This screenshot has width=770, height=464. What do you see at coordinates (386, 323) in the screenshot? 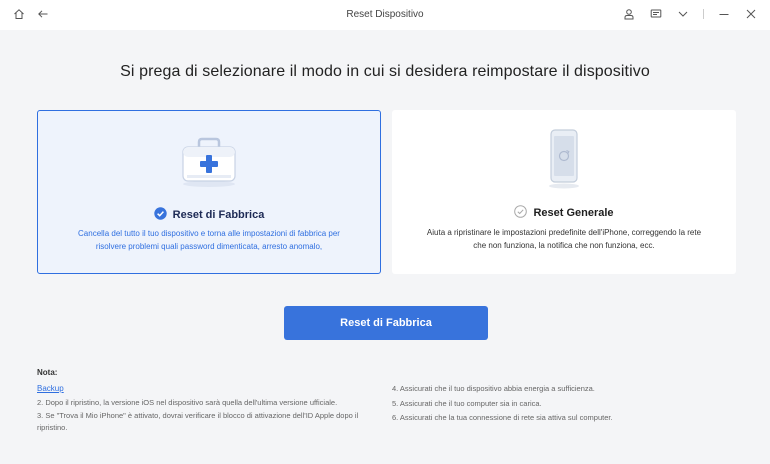
I see `factory-reset-button: Reset di Fabbrica` at bounding box center [386, 323].